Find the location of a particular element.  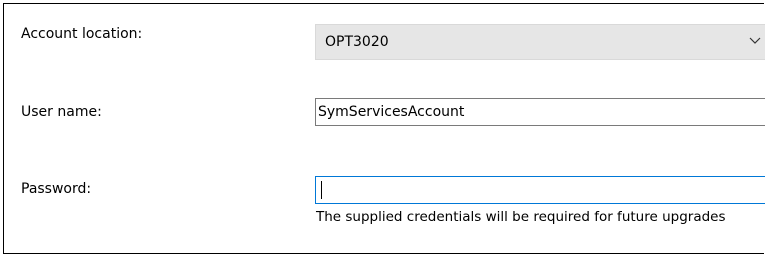

password-label: Password: is located at coordinates (56, 189).